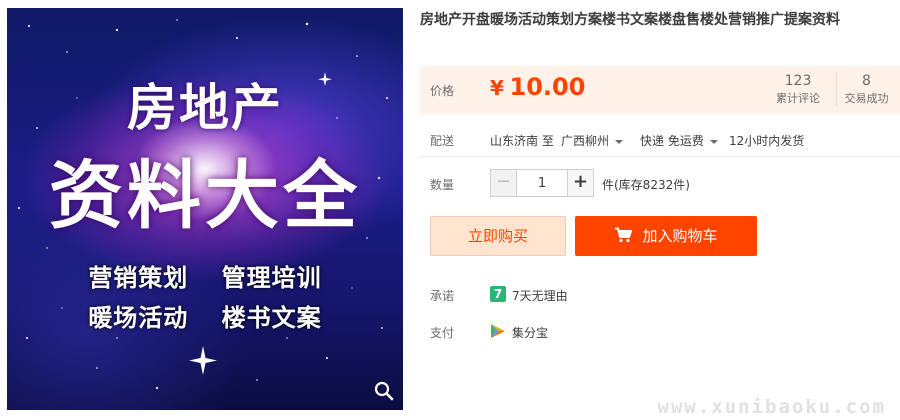  I want to click on ship-method-dropdown: 快递 免运费, so click(679, 140).